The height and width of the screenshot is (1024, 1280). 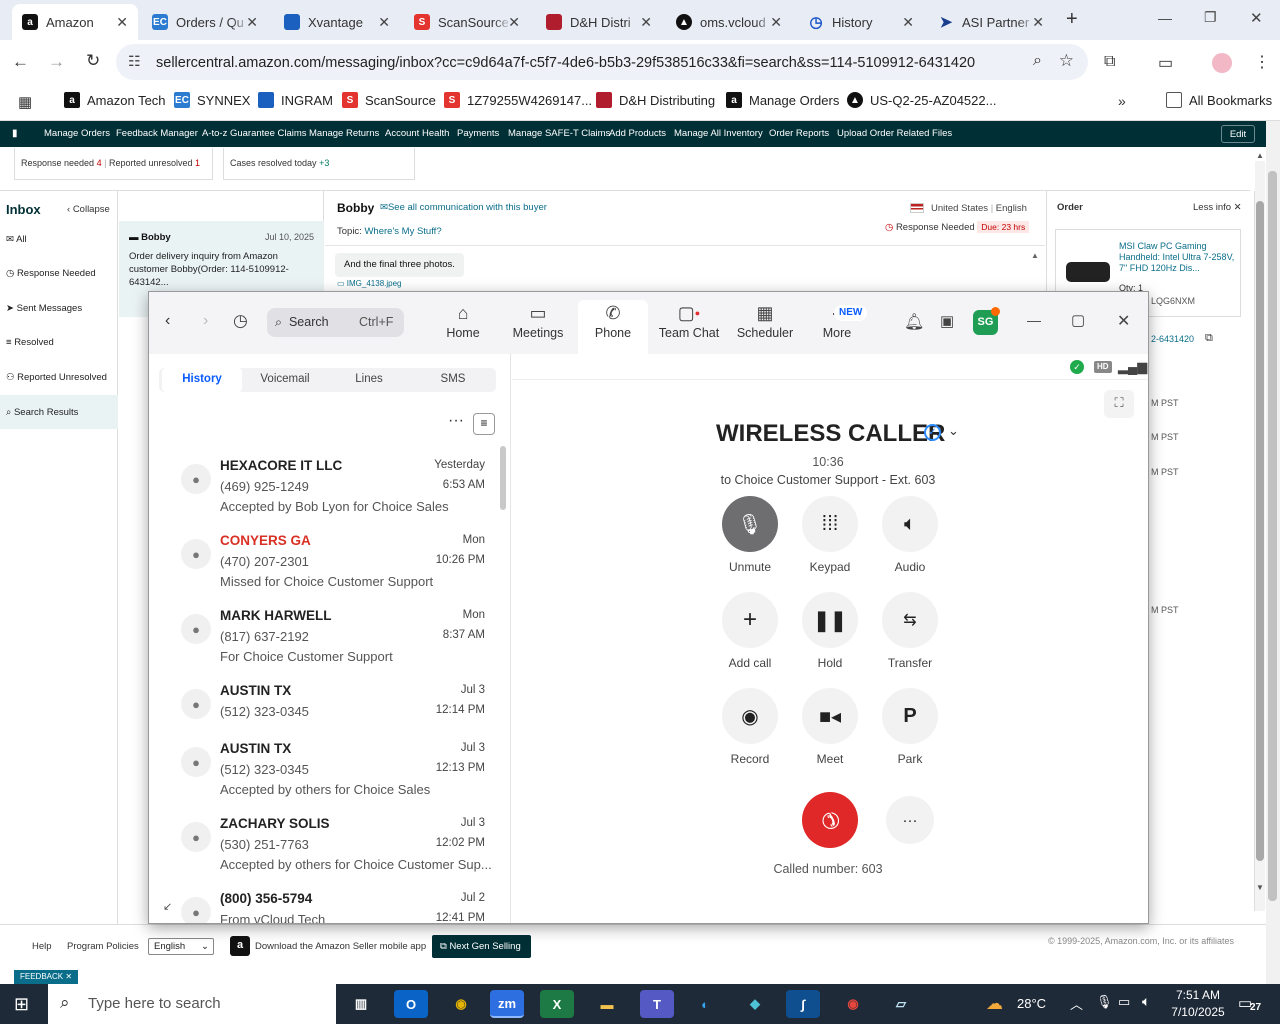 What do you see at coordinates (1165, 18) in the screenshot?
I see `minimize-window-icon: —` at bounding box center [1165, 18].